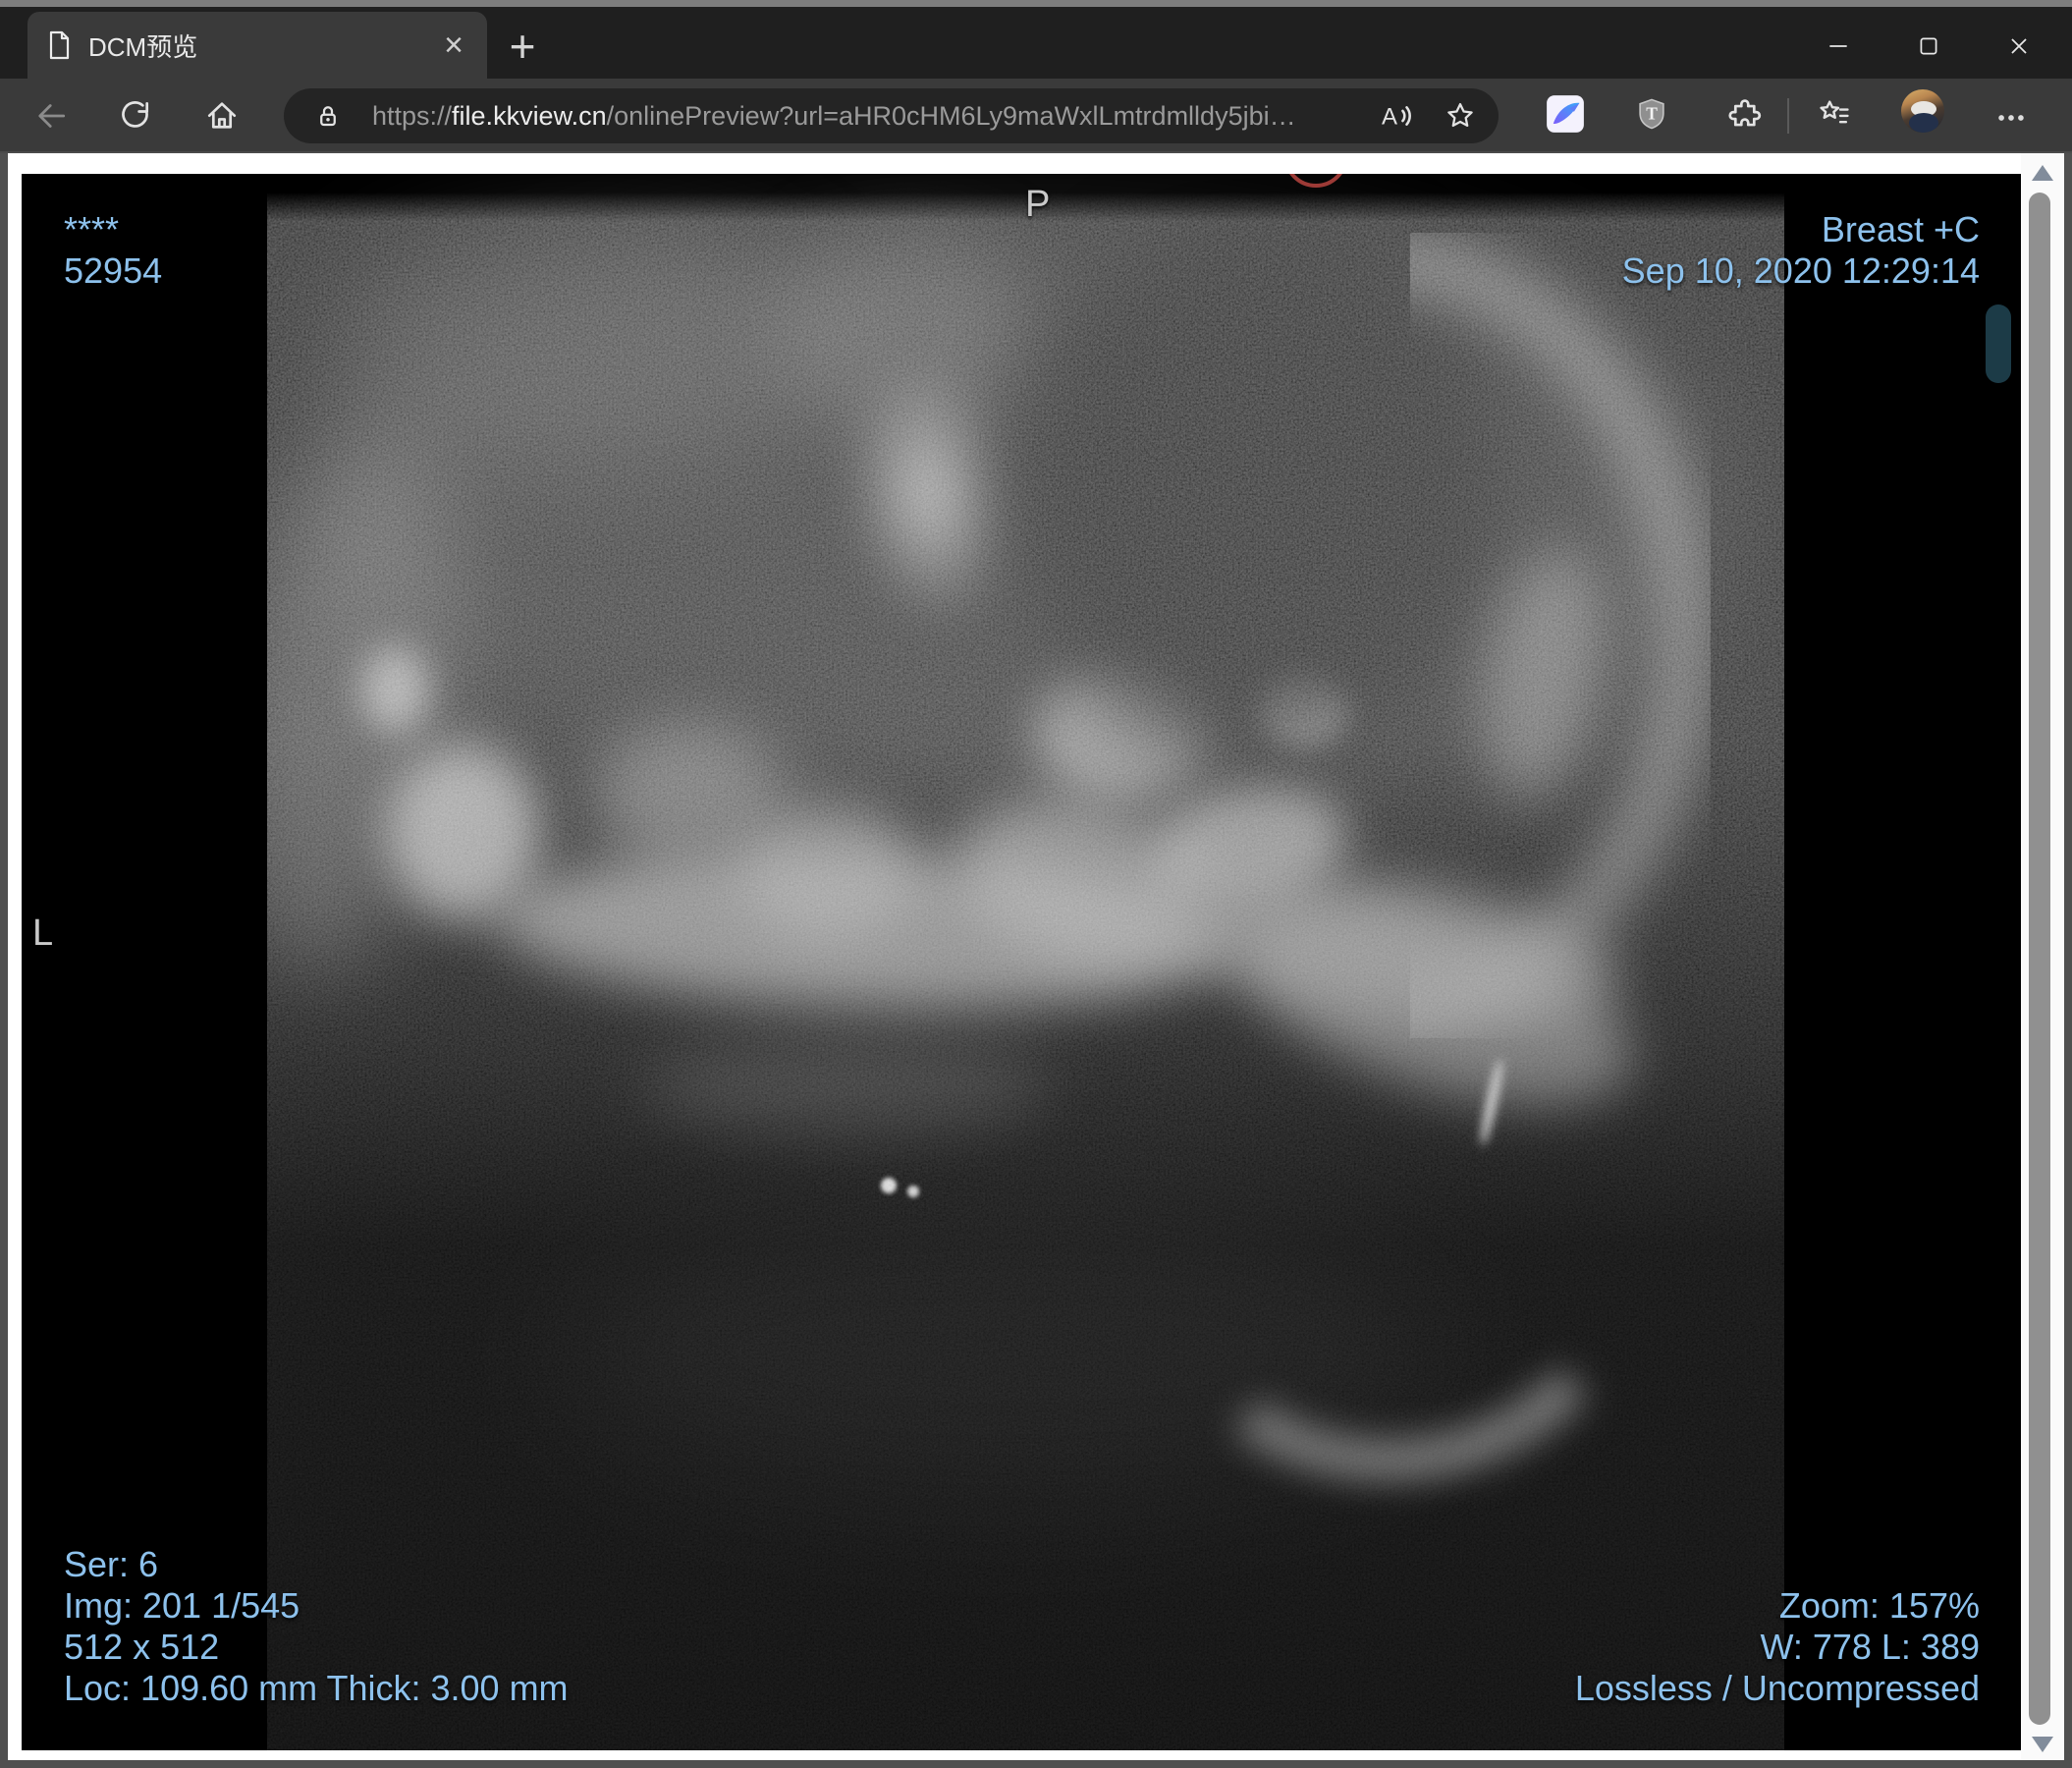  What do you see at coordinates (1879, 1605) in the screenshot?
I see `zoom-level: Zoom: 157%` at bounding box center [1879, 1605].